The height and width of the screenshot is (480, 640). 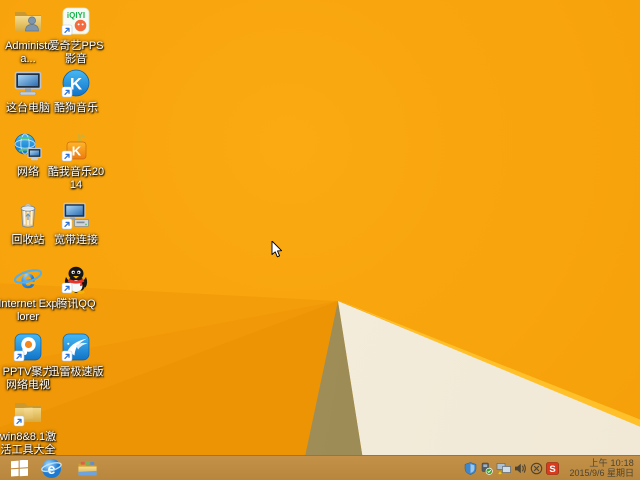 I want to click on mouse-cursor, so click(x=277, y=249).